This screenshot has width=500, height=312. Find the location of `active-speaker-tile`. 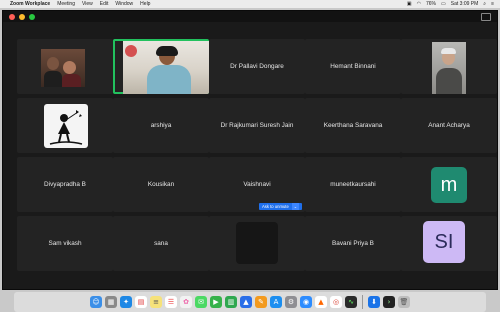

active-speaker-tile is located at coordinates (161, 66).